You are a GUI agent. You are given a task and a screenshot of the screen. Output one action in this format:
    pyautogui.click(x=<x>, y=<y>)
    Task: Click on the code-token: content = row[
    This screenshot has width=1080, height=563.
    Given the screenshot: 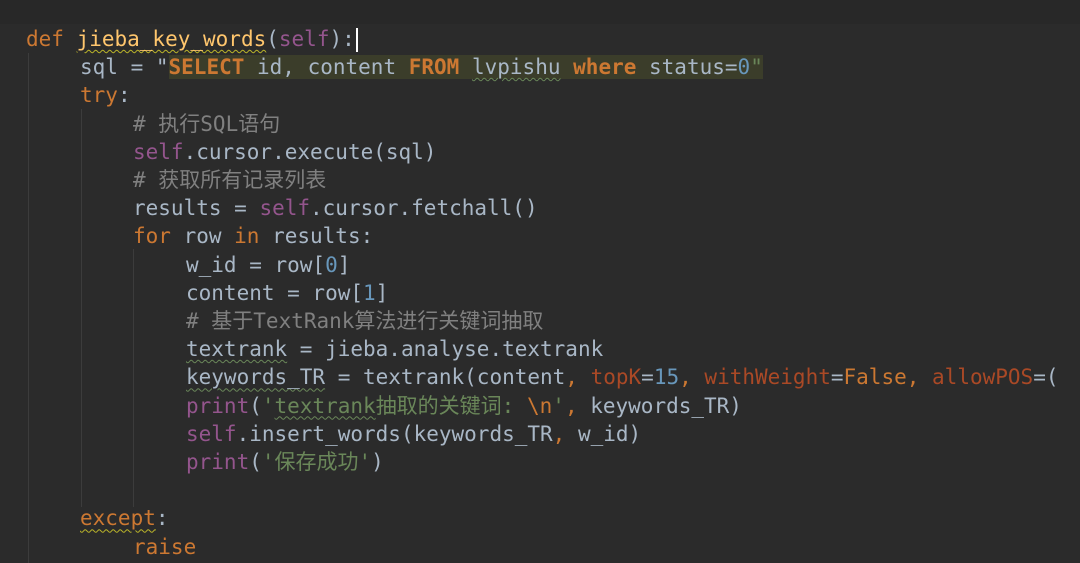 What is the action you would take?
    pyautogui.click(x=275, y=292)
    